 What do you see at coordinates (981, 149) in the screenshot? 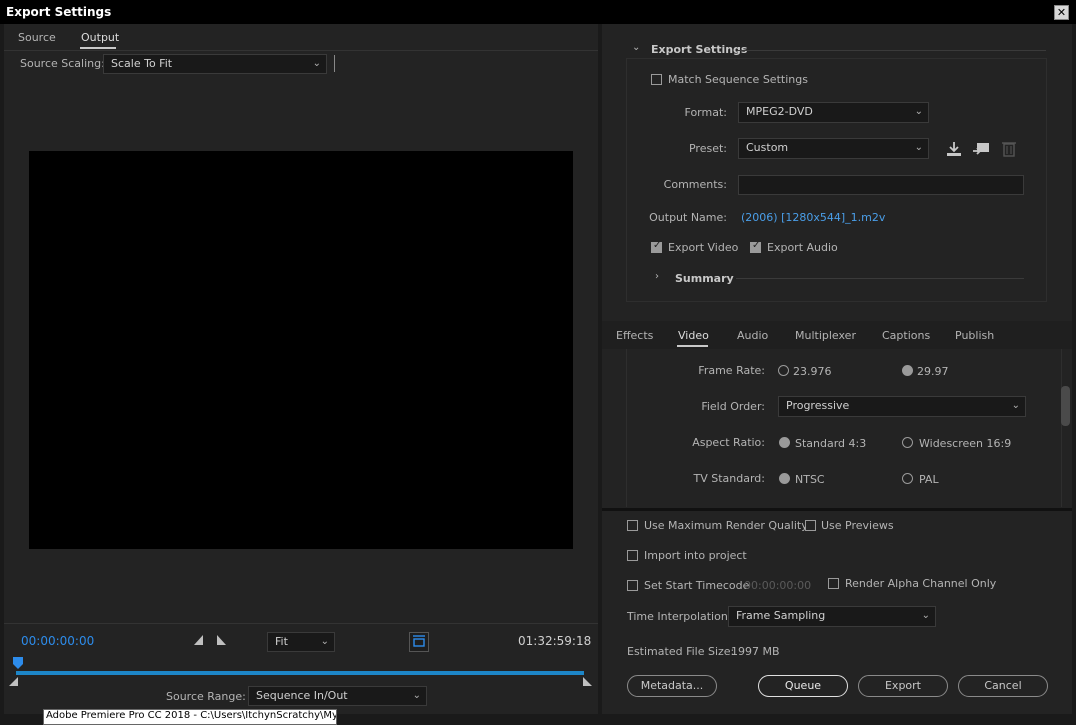
I see `import-preset-icon` at bounding box center [981, 149].